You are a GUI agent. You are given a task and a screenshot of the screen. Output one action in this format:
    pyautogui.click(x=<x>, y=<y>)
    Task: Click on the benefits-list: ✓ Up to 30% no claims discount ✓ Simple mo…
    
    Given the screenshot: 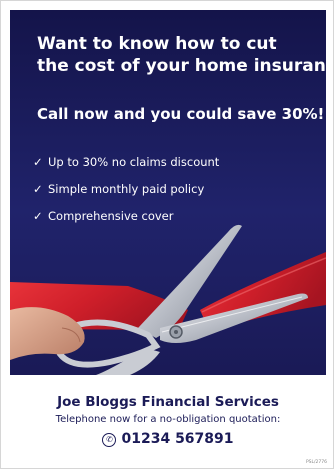 What is the action you would take?
    pyautogui.click(x=126, y=194)
    